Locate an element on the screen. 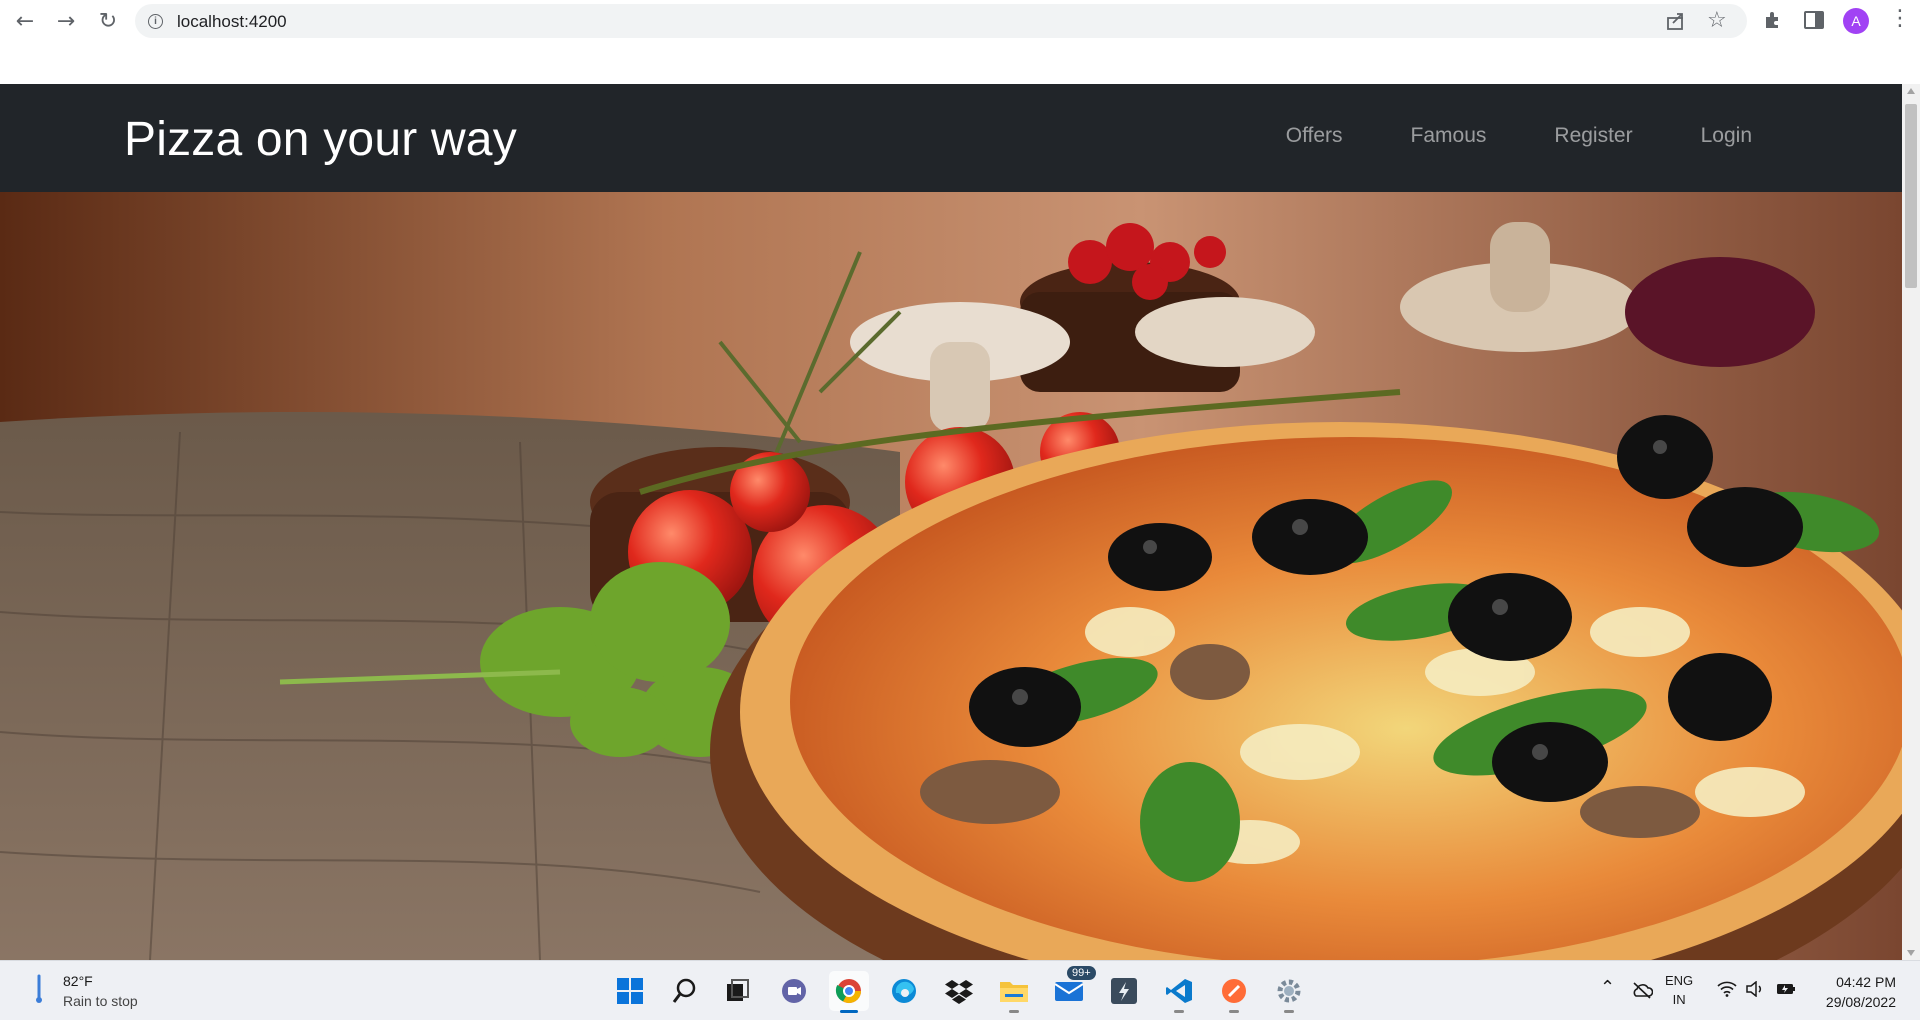 This screenshot has width=1920, height=1020. share-icon is located at coordinates (1676, 21).